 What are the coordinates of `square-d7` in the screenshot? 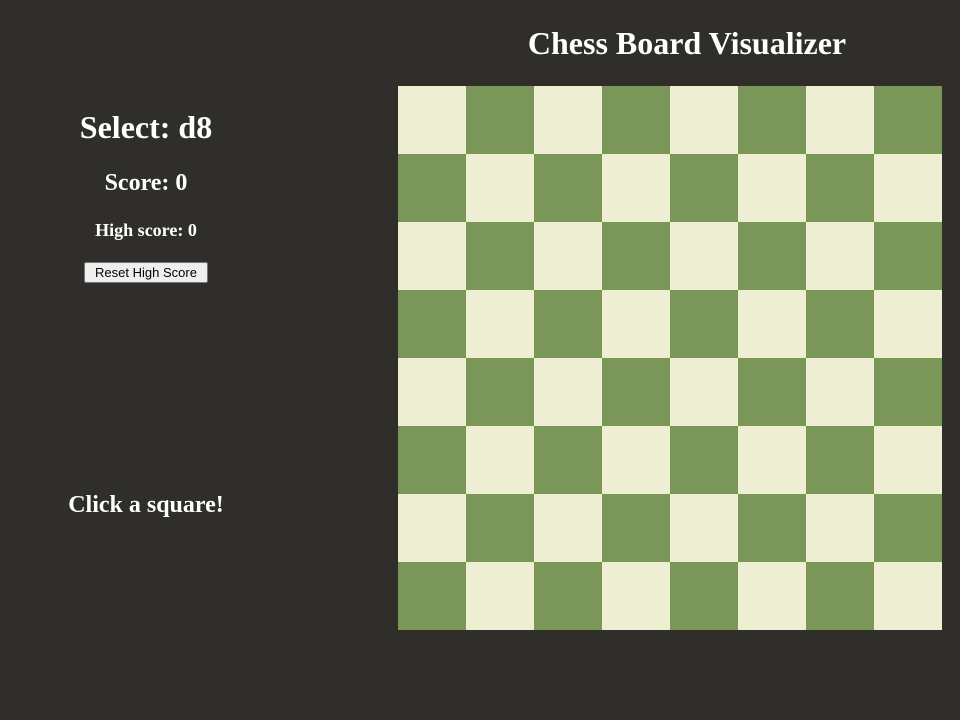 It's located at (636, 188).